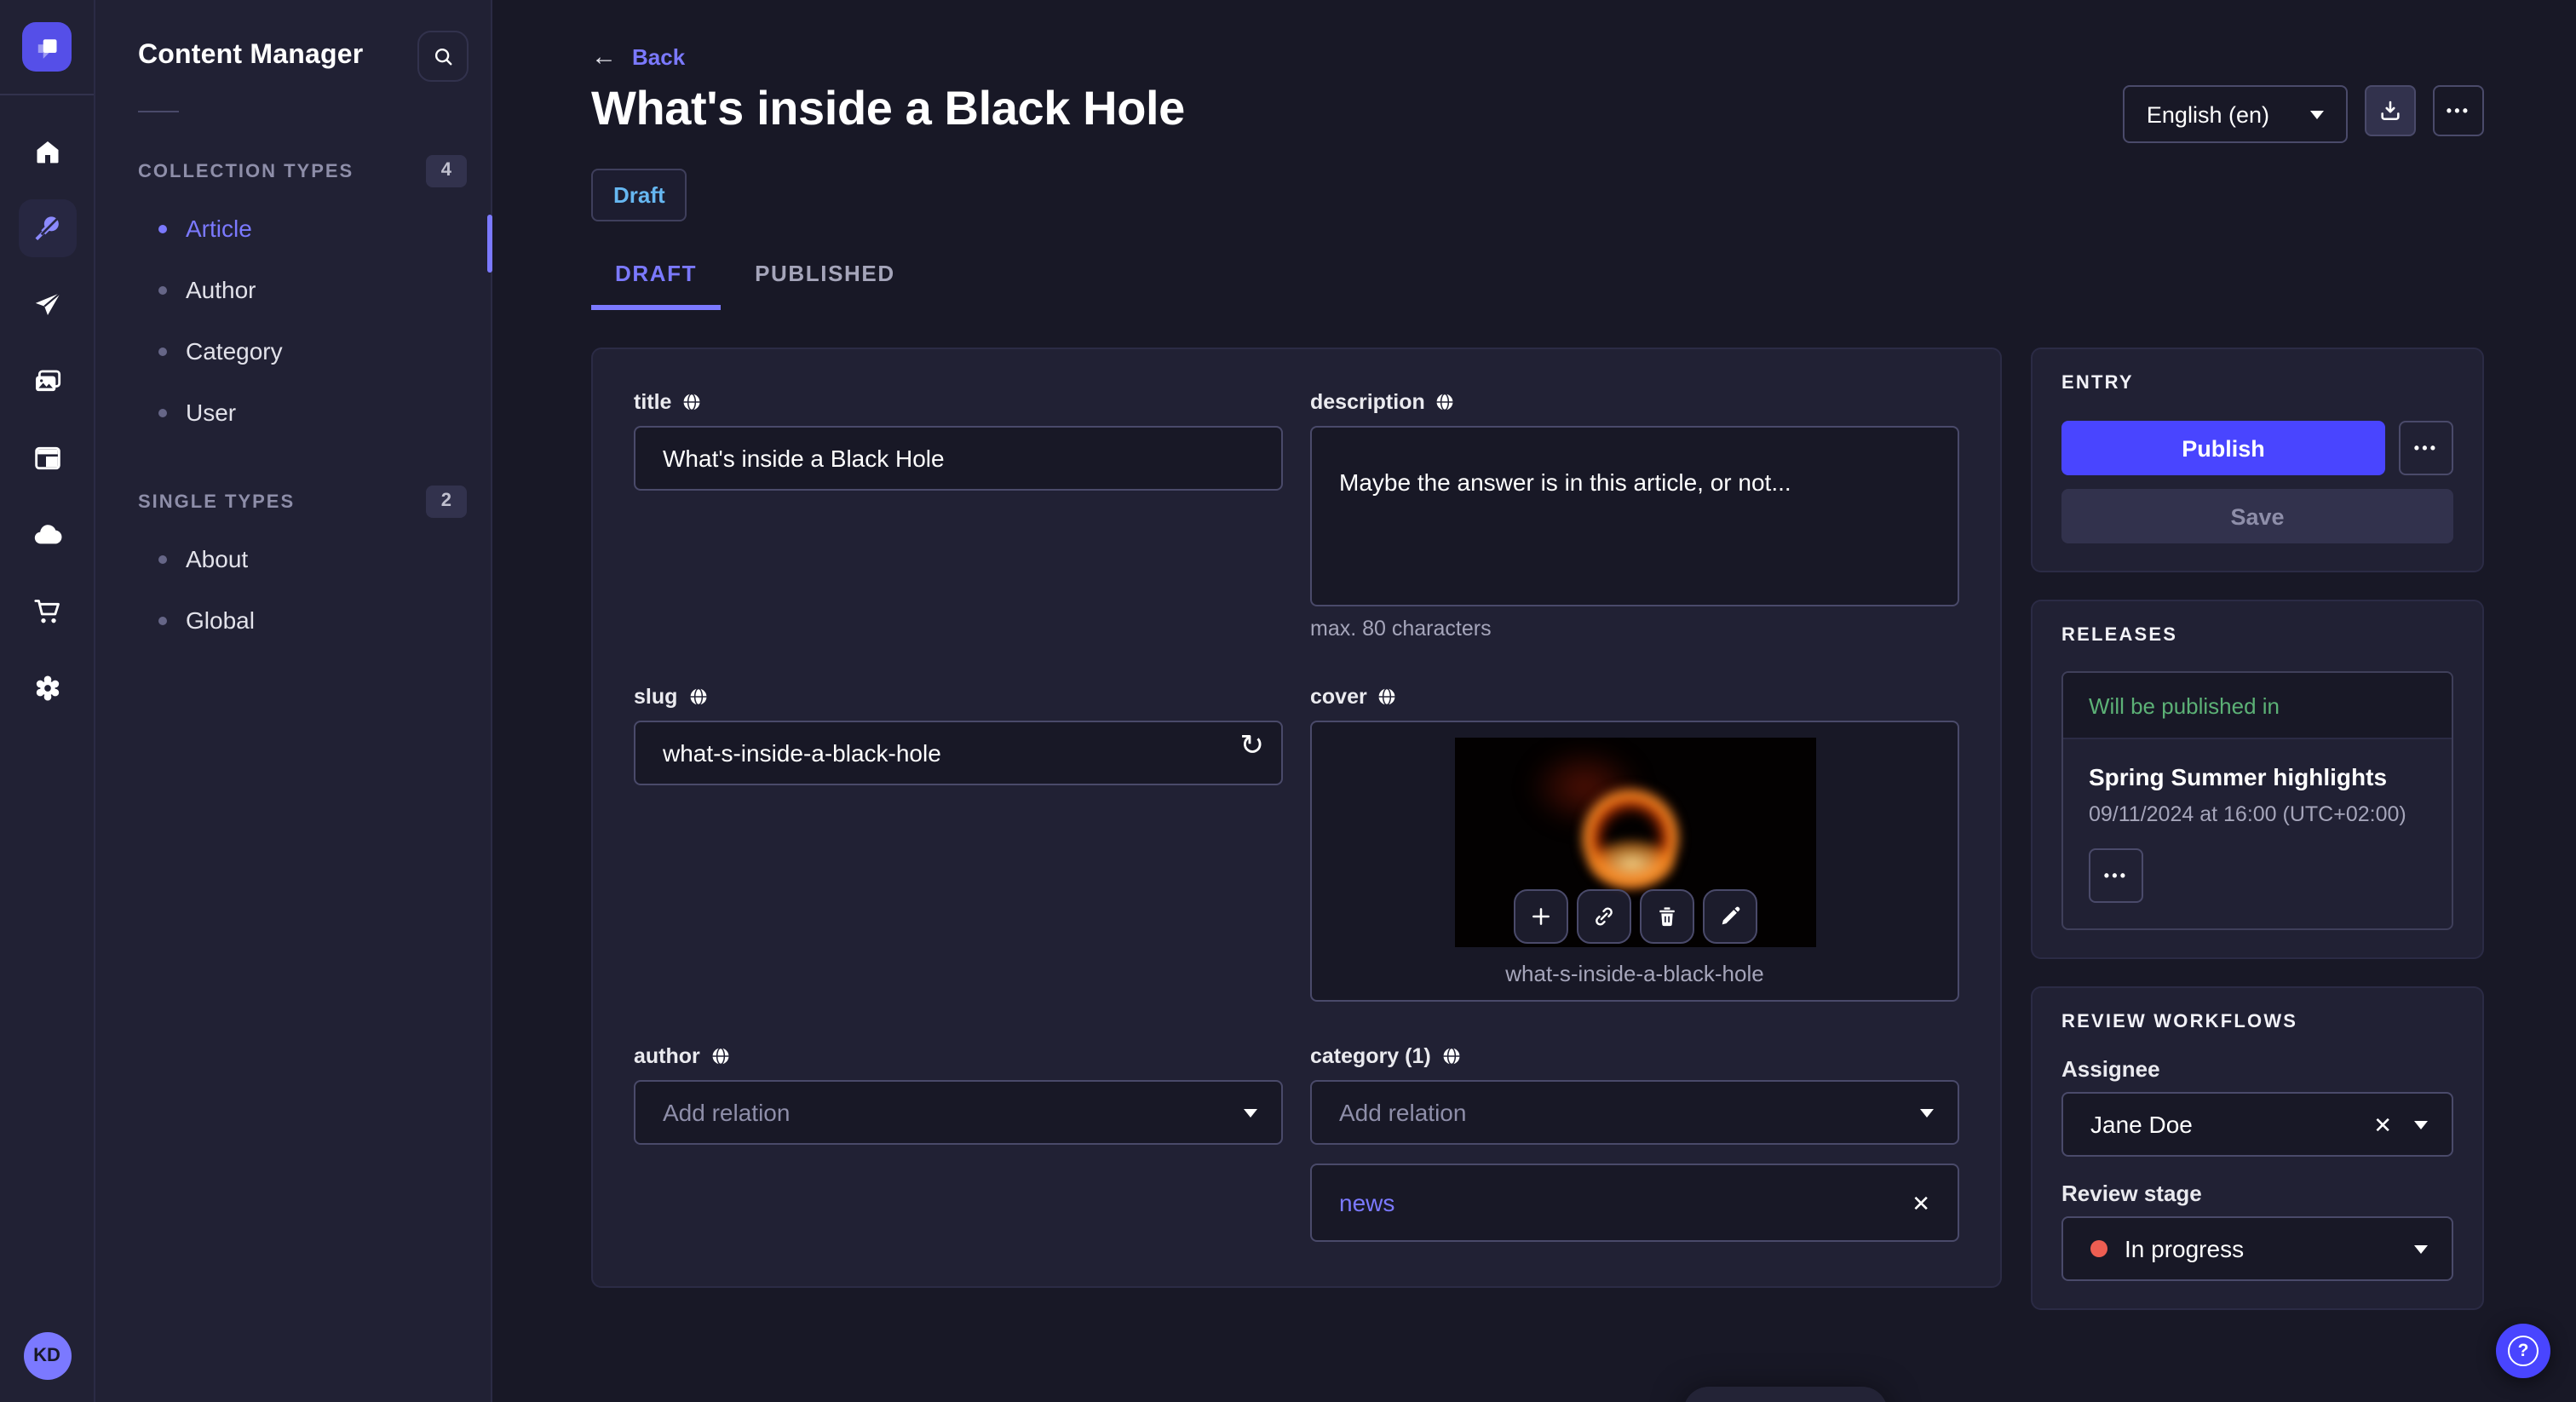  Describe the element at coordinates (2119, 635) in the screenshot. I see `releases-panel-header: RELEASES` at that location.